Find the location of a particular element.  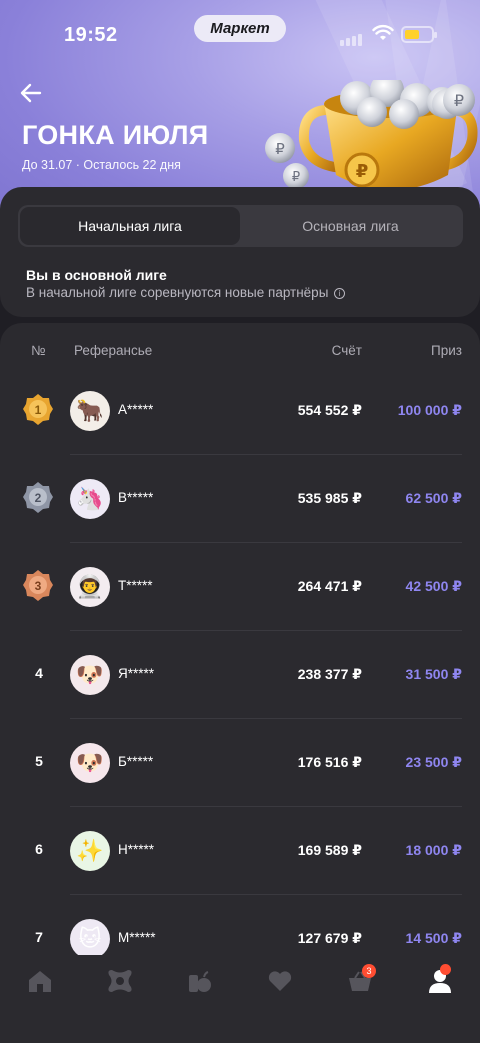

participant-name: Б***** is located at coordinates (136, 761).